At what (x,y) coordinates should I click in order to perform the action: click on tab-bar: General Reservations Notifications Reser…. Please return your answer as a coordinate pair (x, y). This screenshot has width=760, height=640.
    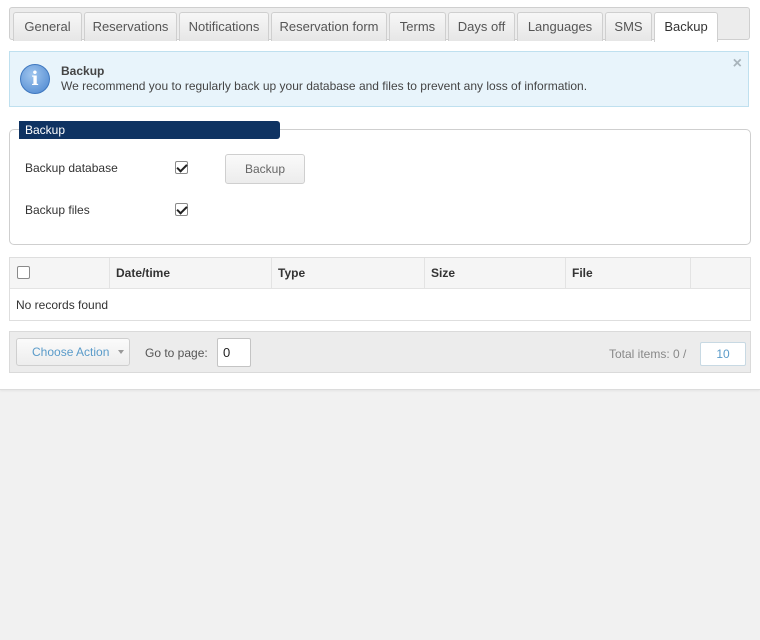
    Looking at the image, I should click on (379, 24).